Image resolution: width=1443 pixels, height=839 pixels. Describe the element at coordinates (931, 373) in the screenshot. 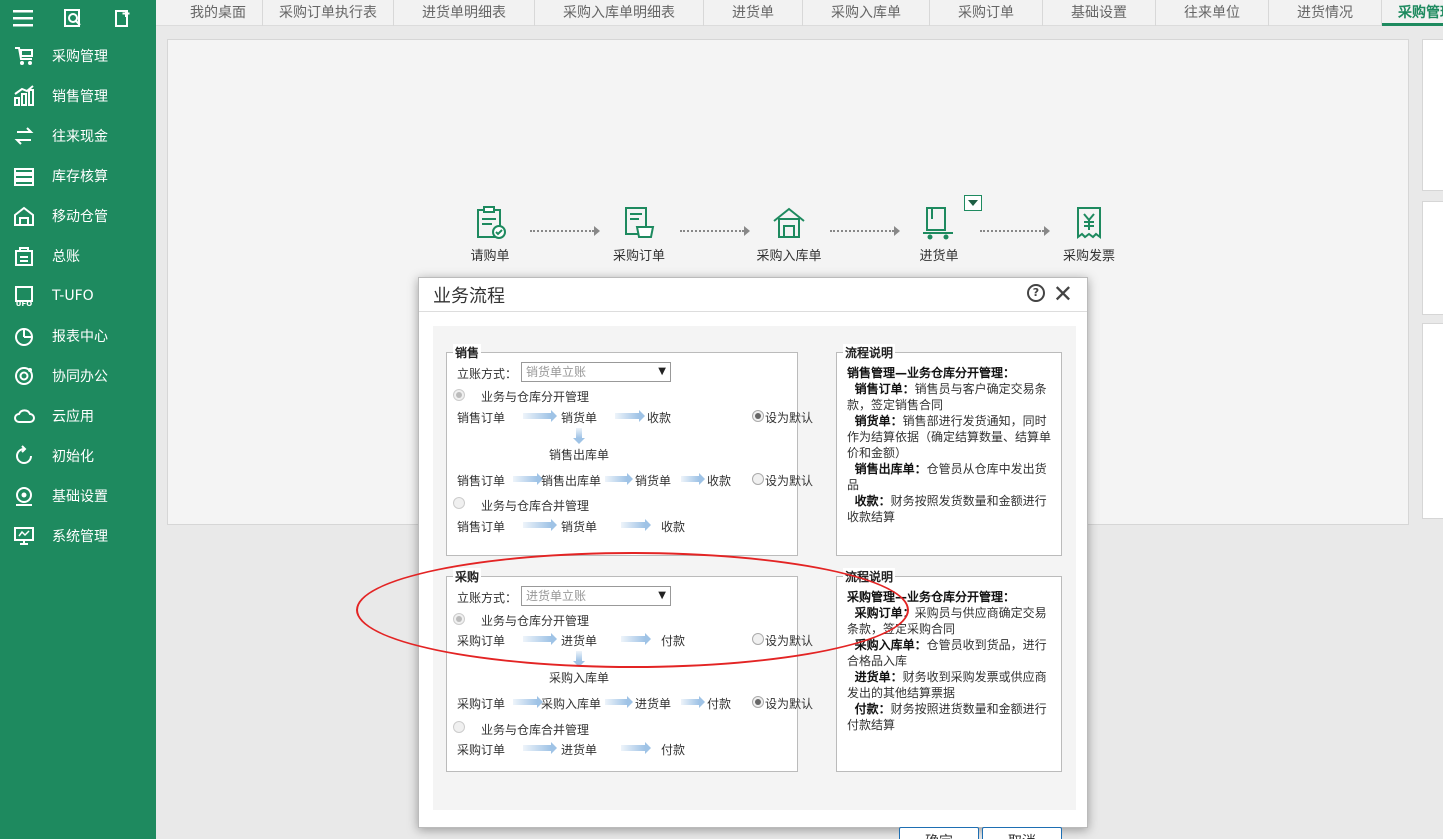

I see `desc-heading: 销售管理—业务仓库分开管理：` at that location.